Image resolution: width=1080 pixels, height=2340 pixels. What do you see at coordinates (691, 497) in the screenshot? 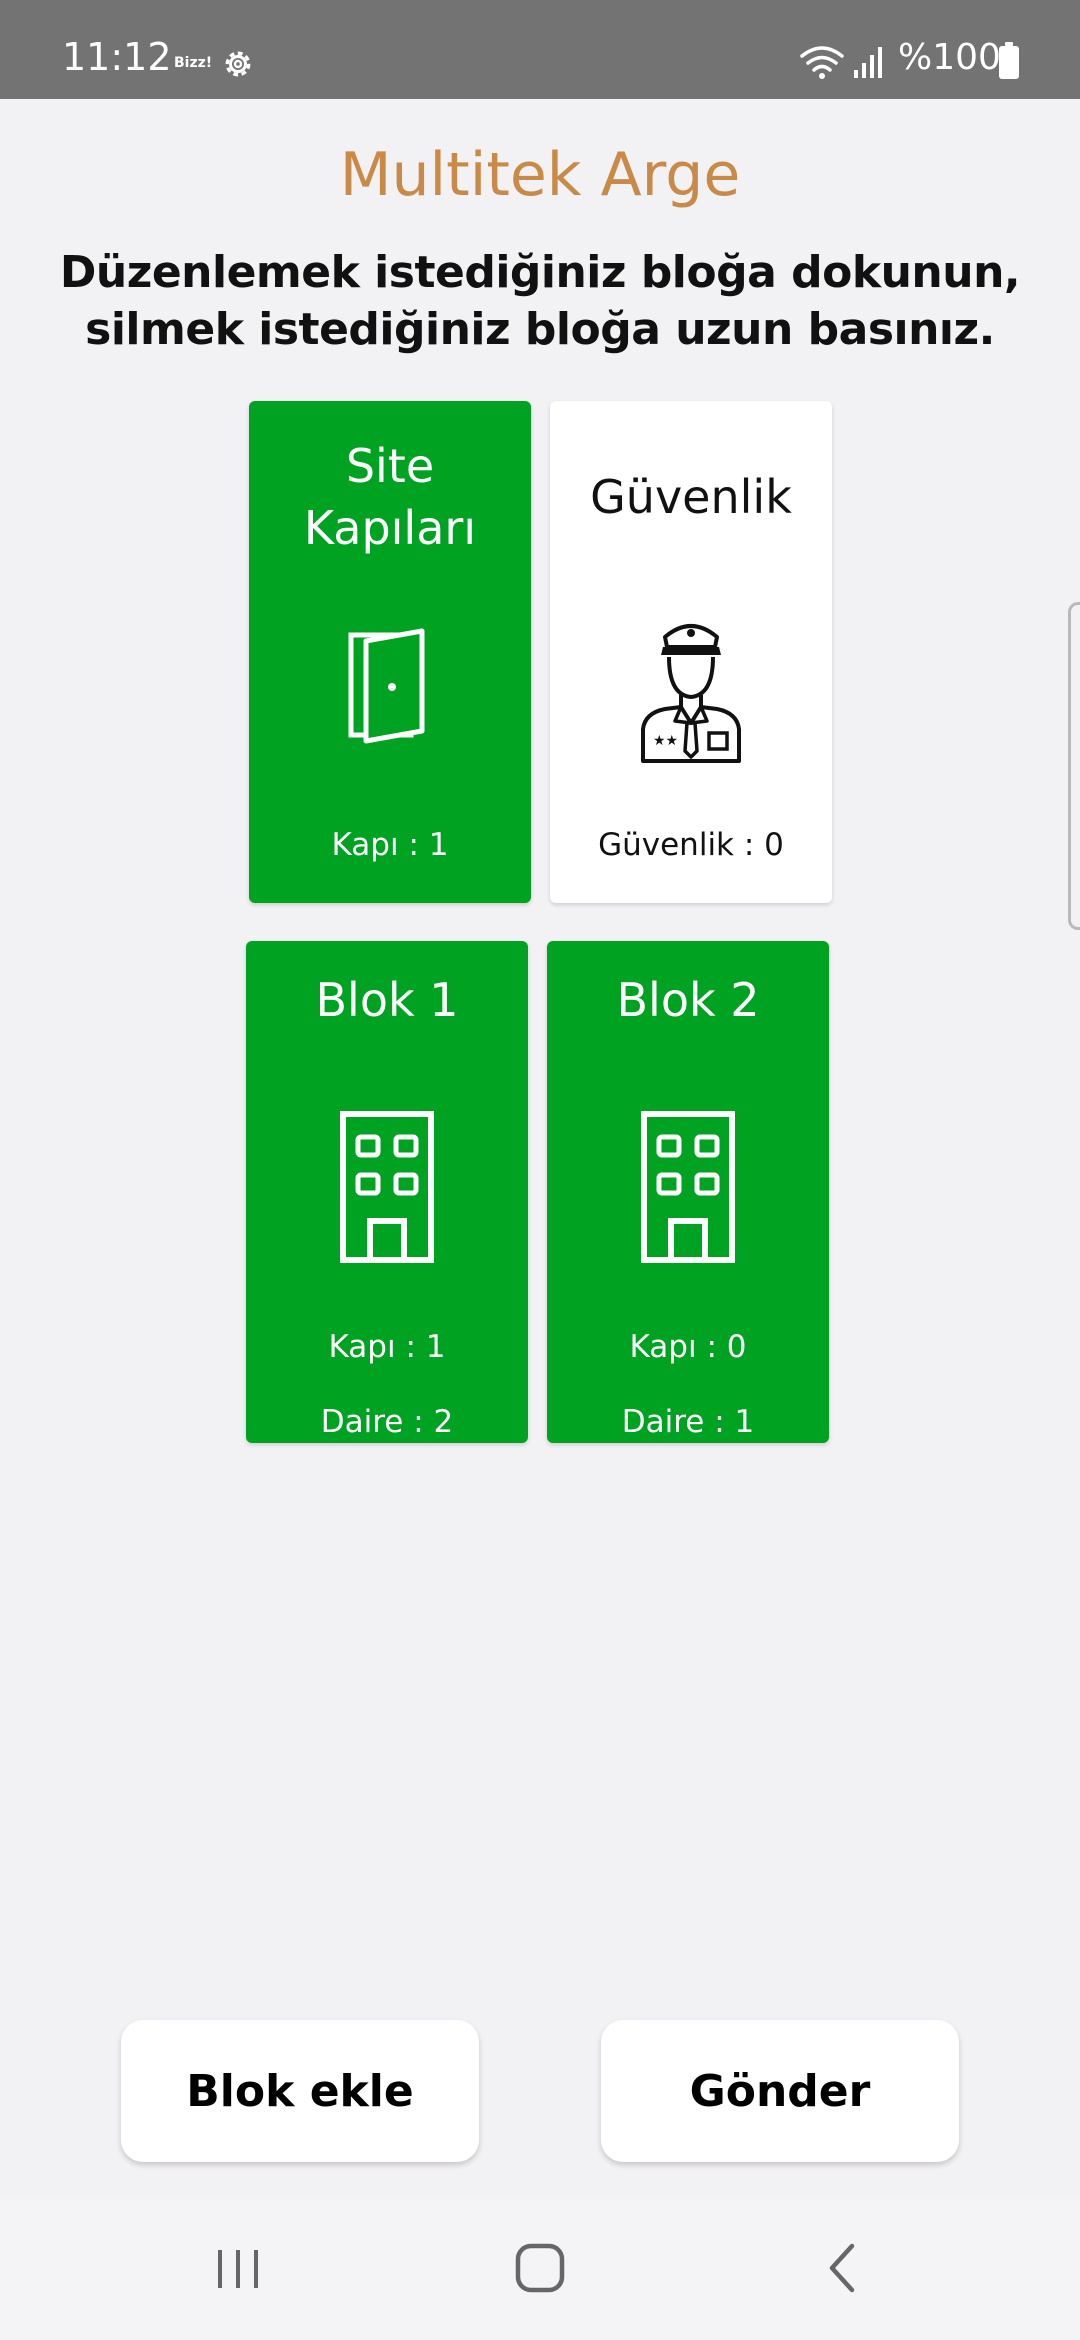
I see `card-title: Güvenlik` at bounding box center [691, 497].